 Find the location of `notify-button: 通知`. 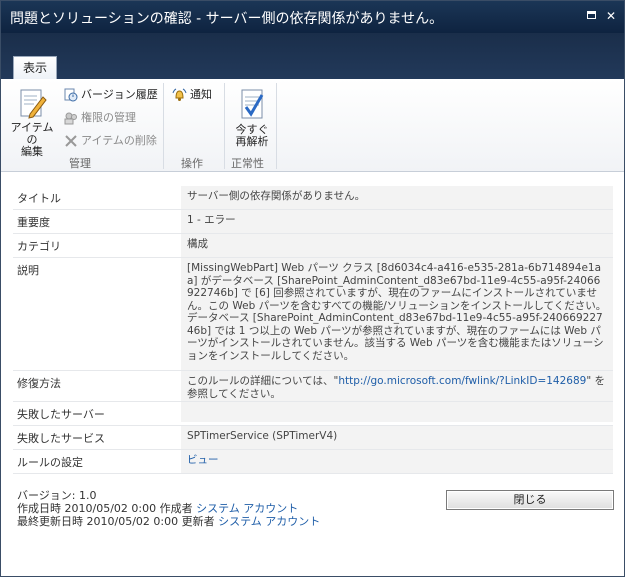

notify-button: 通知 is located at coordinates (192, 95).